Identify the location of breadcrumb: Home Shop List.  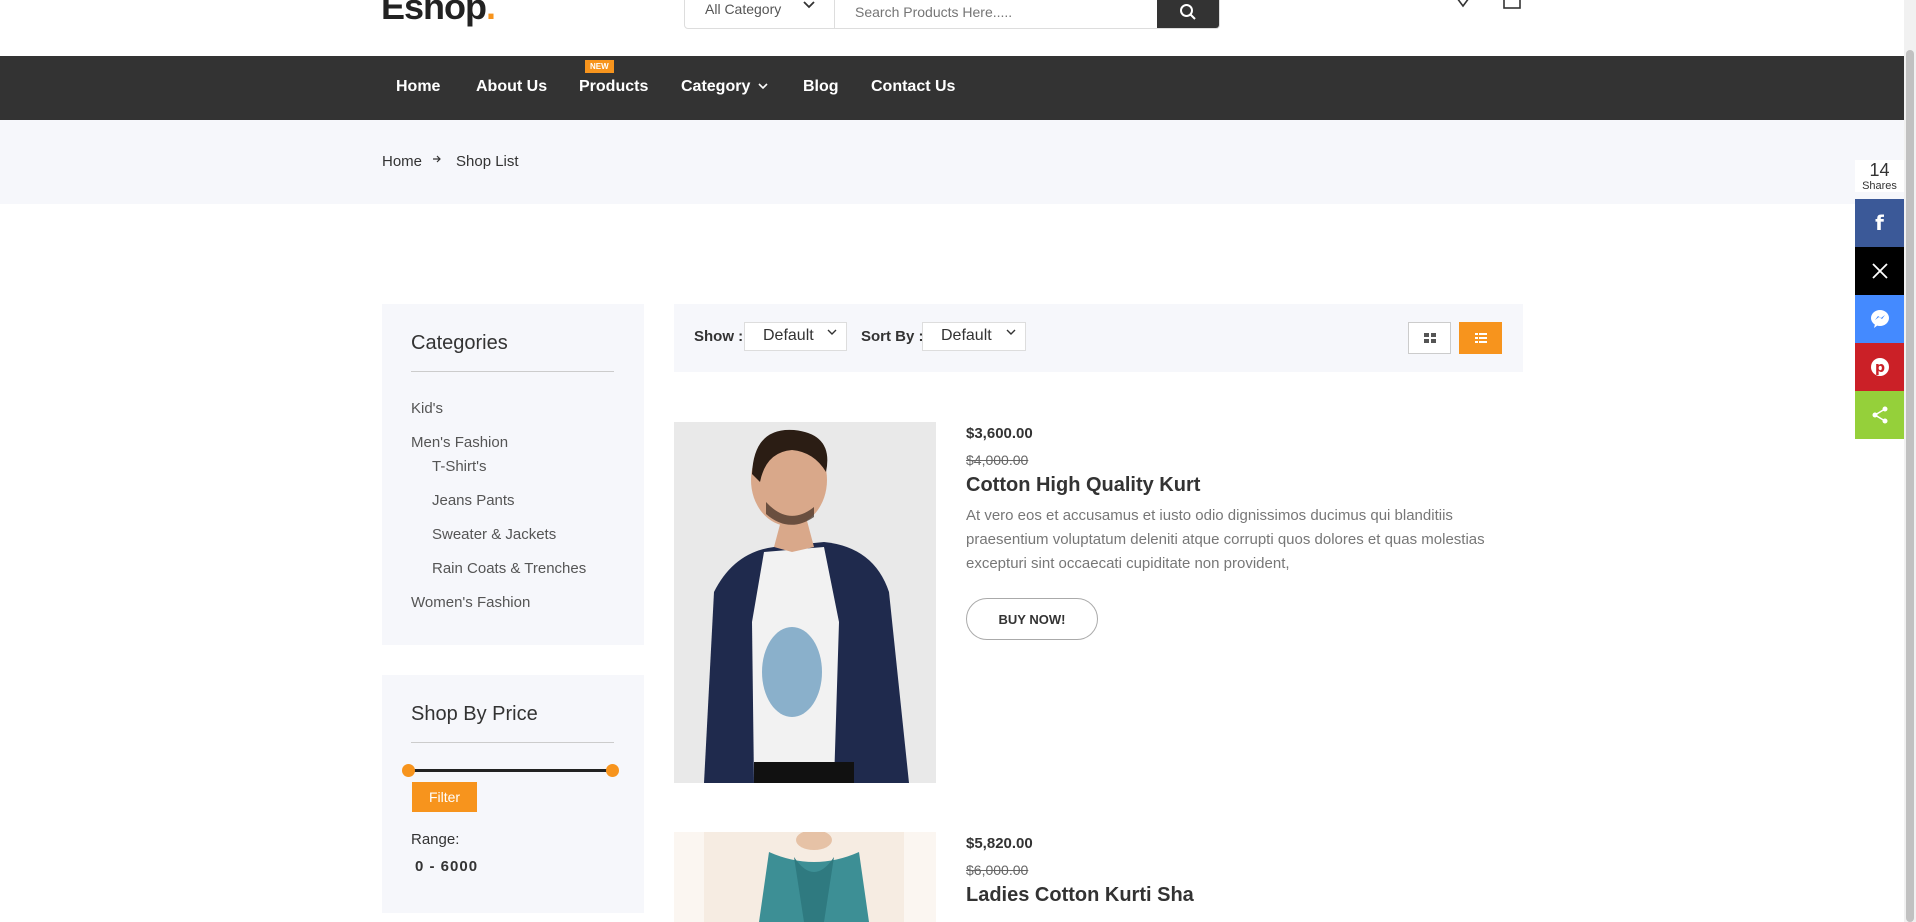
(952, 162).